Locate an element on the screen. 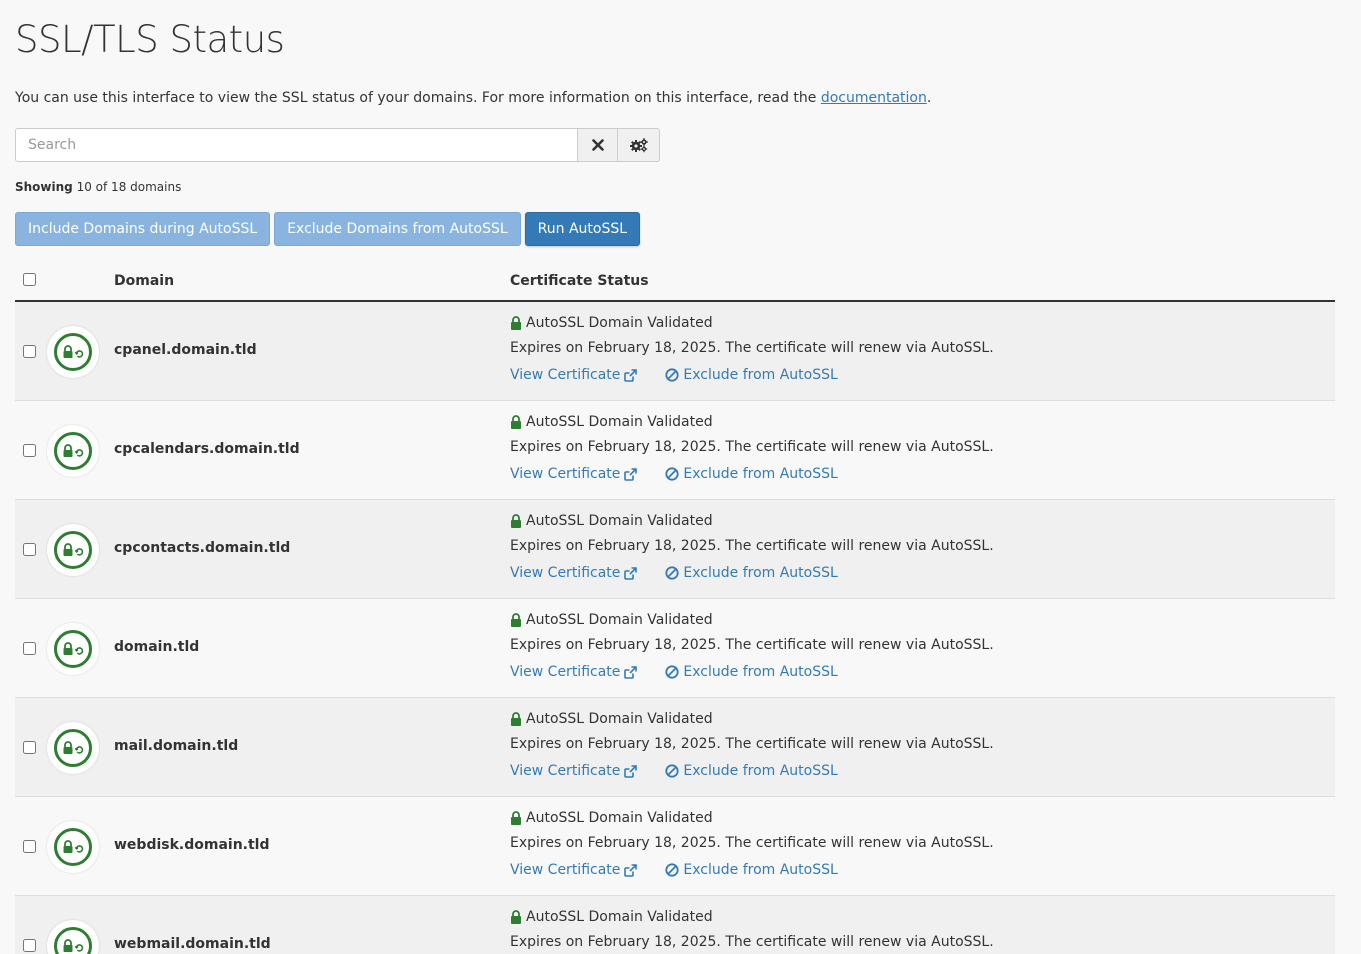 This screenshot has height=954, width=1361. domain-name: webmail.domain.tld is located at coordinates (192, 944).